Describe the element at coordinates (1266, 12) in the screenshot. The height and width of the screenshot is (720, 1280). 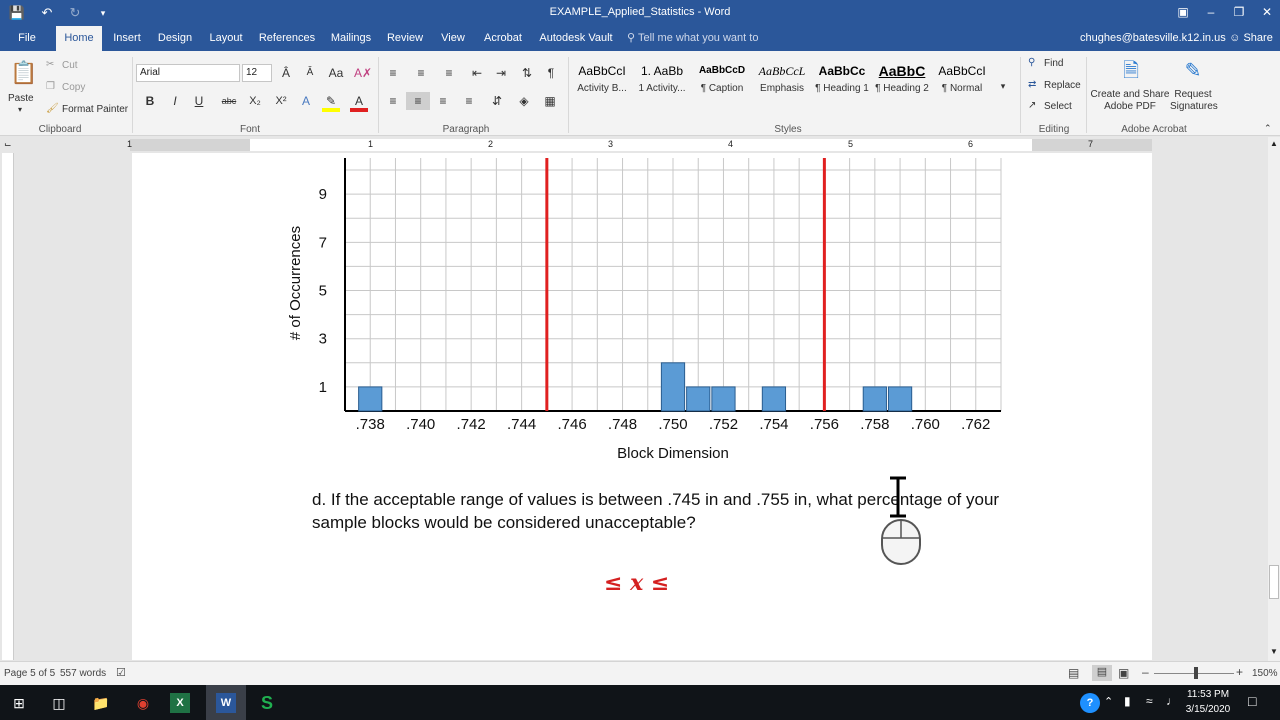
I see `close-icon: ✕` at that location.